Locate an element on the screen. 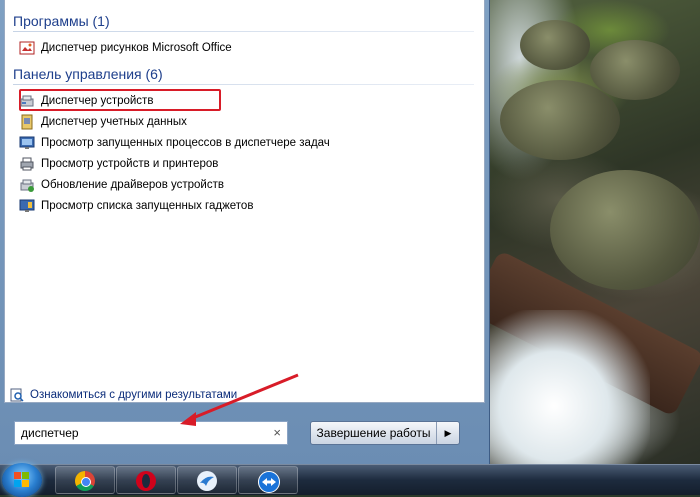 Image resolution: width=700 pixels, height=497 pixels. result-item-label: Диспетчер устройств is located at coordinates (97, 100).